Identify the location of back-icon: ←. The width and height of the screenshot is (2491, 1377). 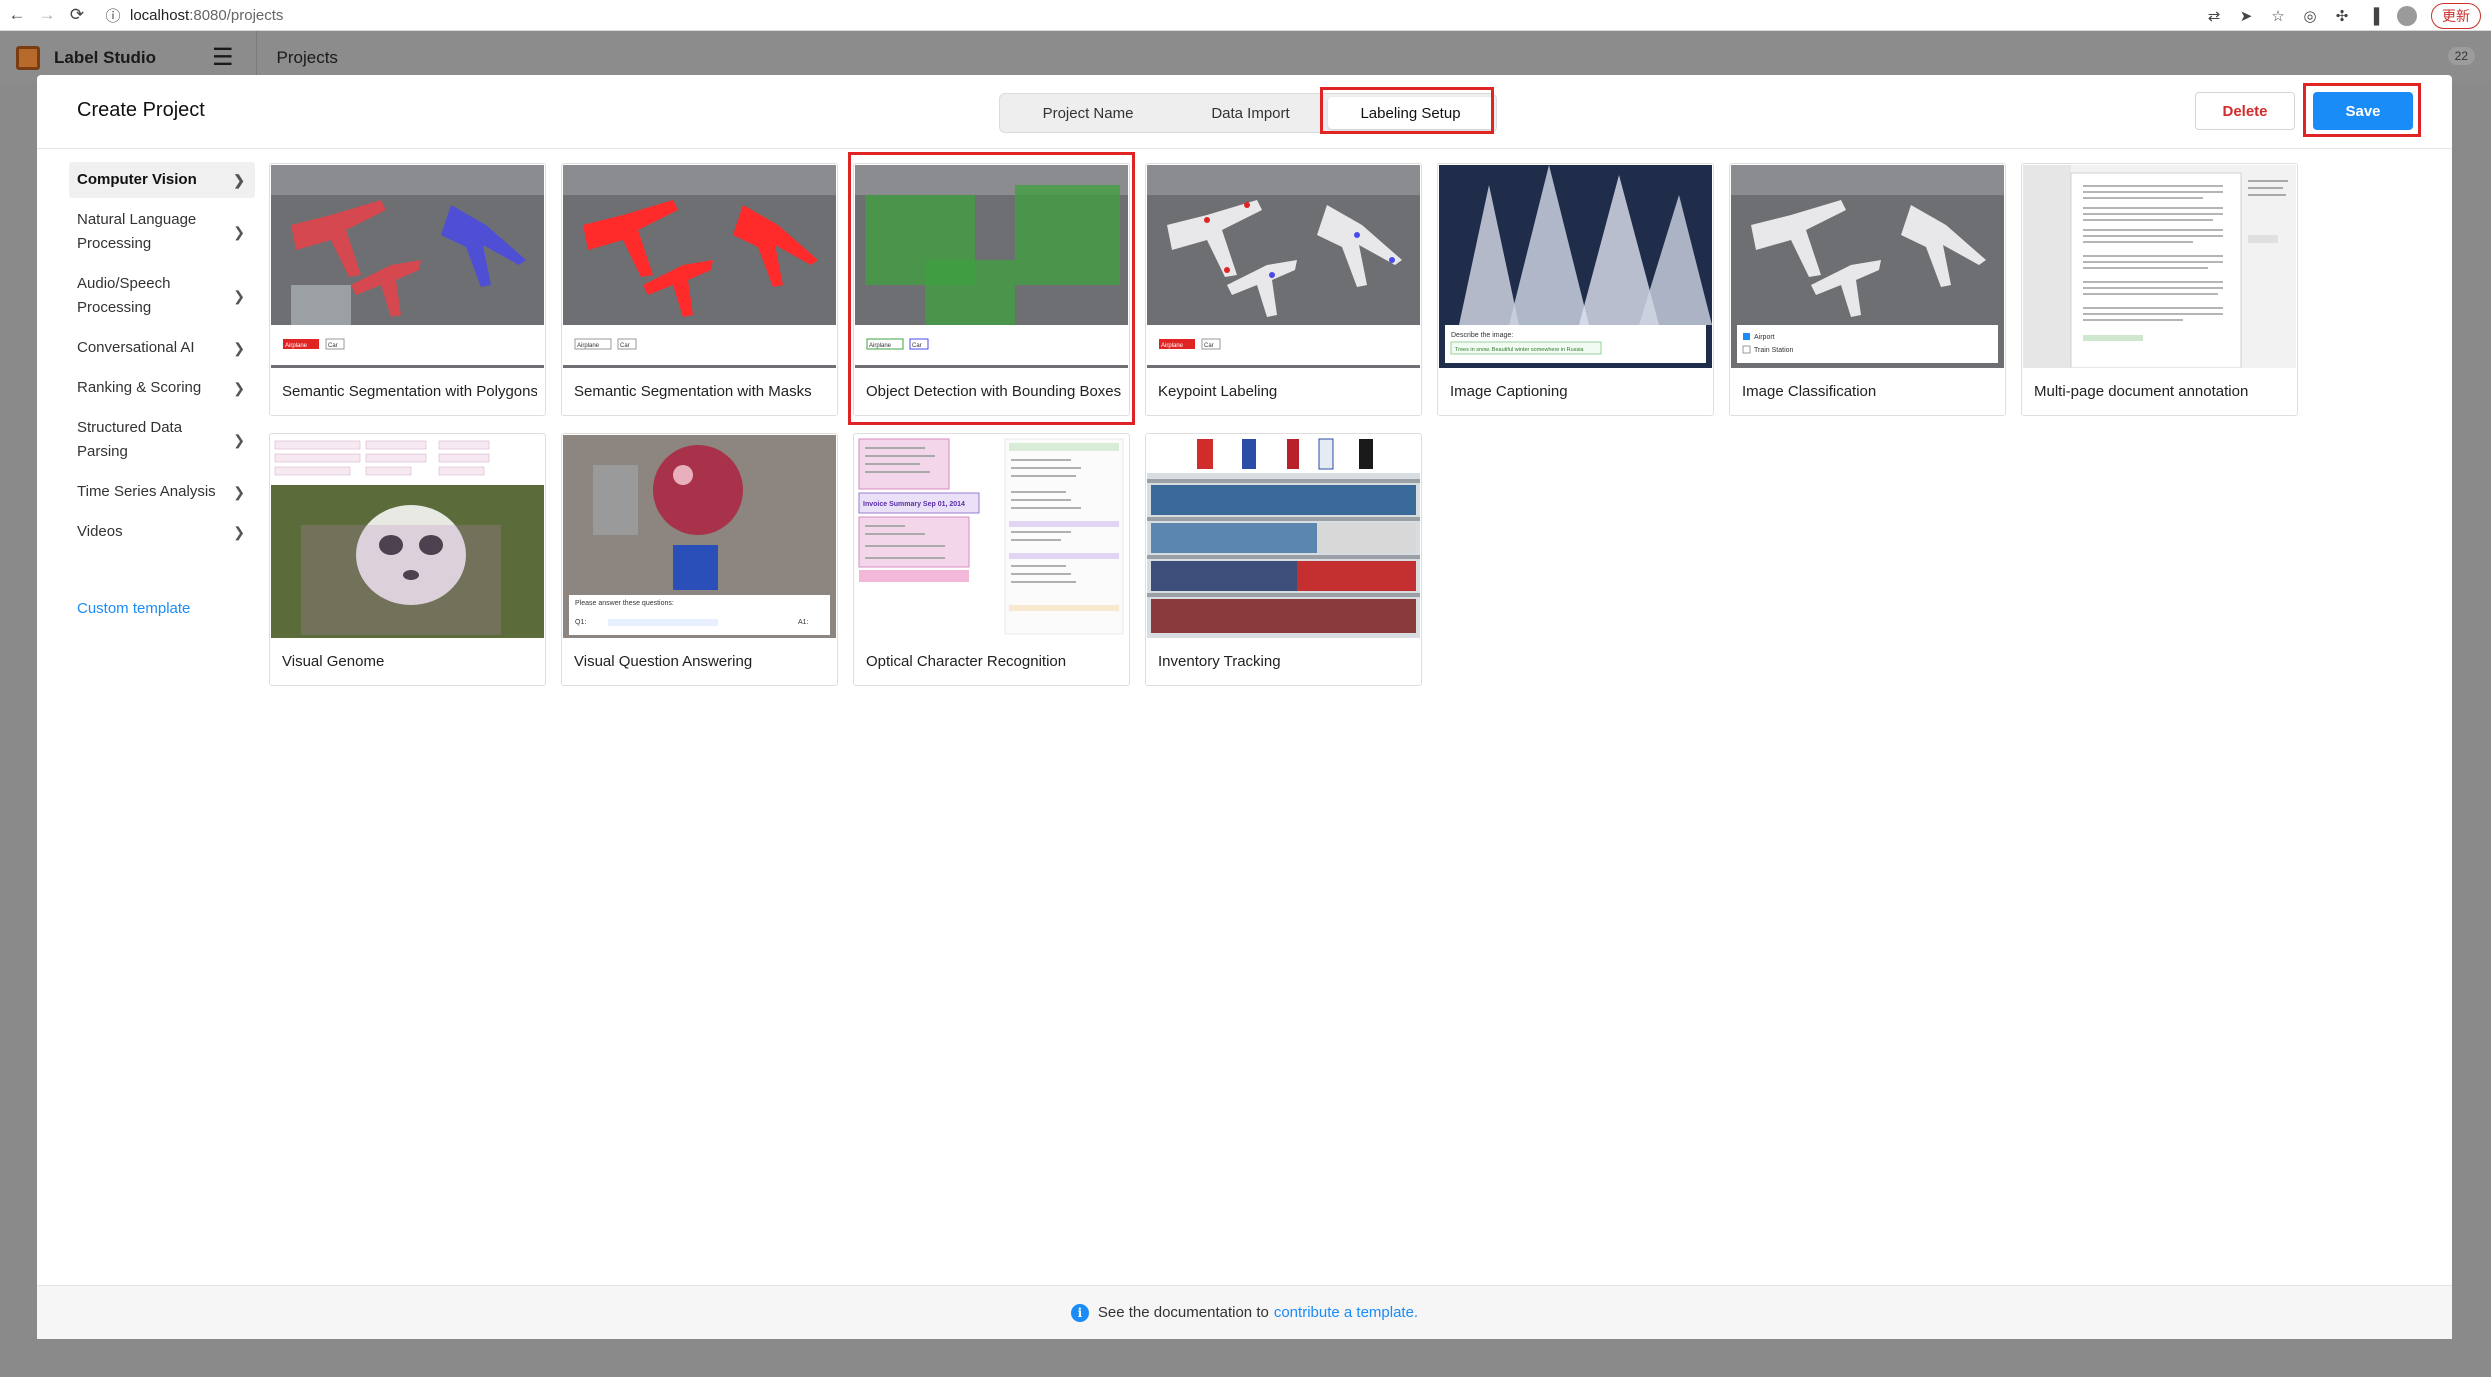
(17, 15).